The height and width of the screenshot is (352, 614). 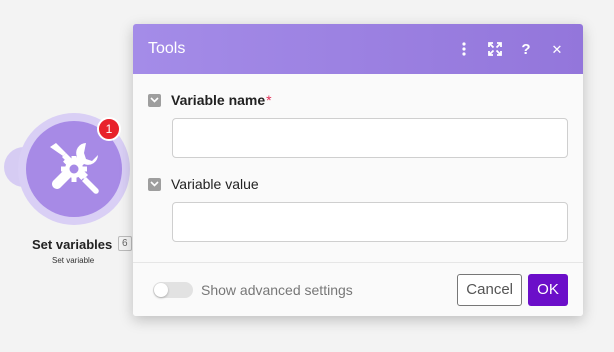 I want to click on help-icon: ?, so click(x=526, y=49).